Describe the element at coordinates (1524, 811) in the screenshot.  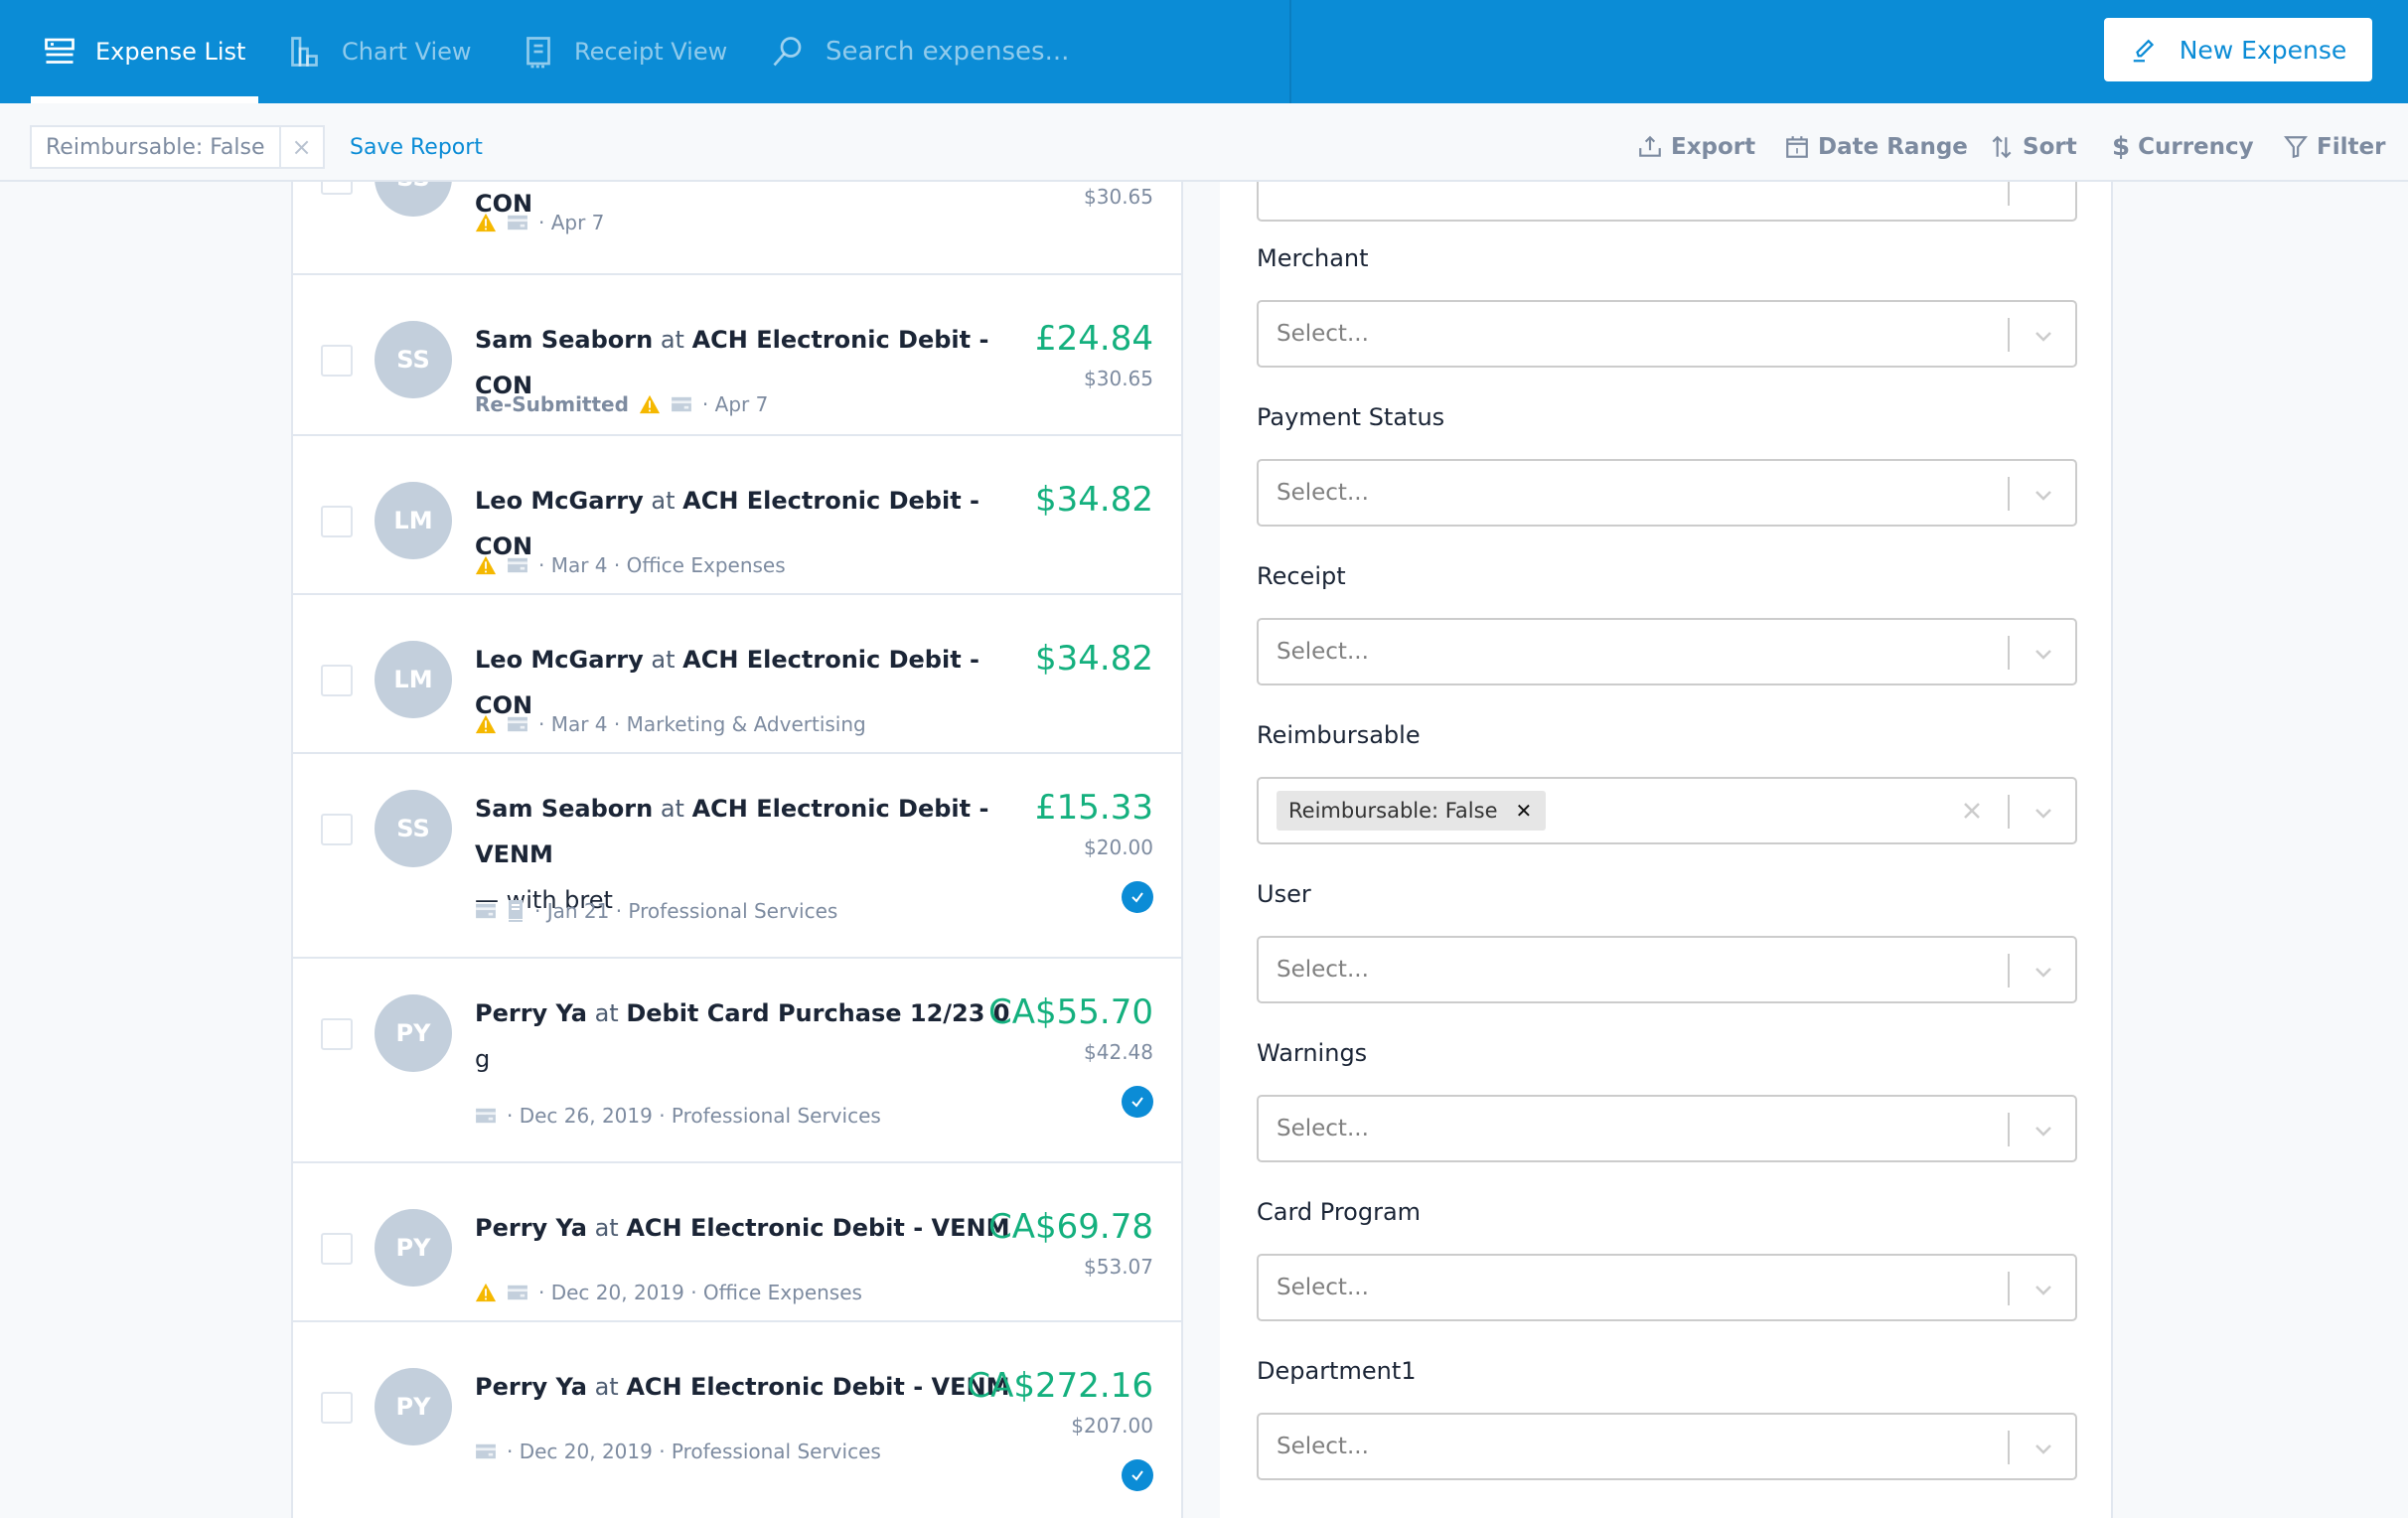
I see `remove-value-icon: ✕` at that location.